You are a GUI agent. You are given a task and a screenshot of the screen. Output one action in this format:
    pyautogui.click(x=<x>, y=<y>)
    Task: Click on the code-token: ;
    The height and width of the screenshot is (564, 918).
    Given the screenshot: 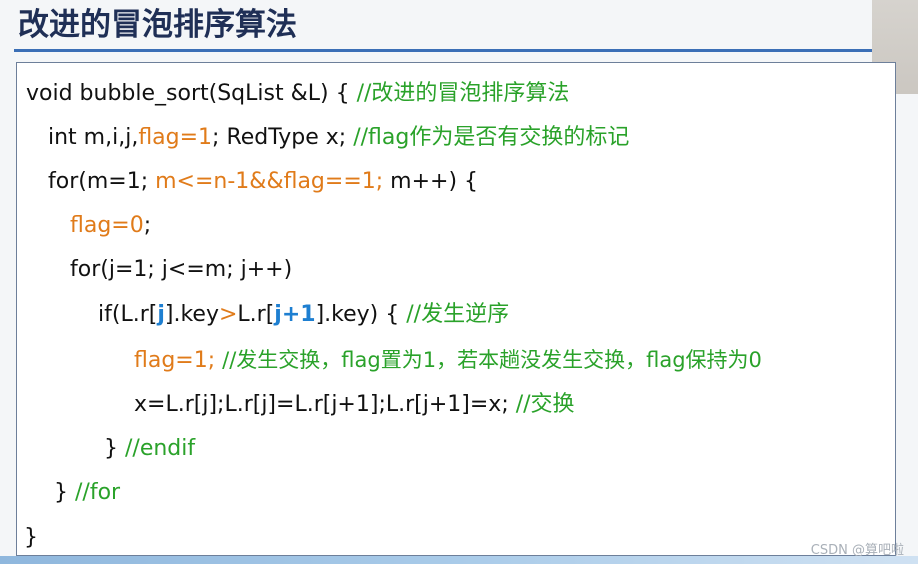 What is the action you would take?
    pyautogui.click(x=147, y=225)
    